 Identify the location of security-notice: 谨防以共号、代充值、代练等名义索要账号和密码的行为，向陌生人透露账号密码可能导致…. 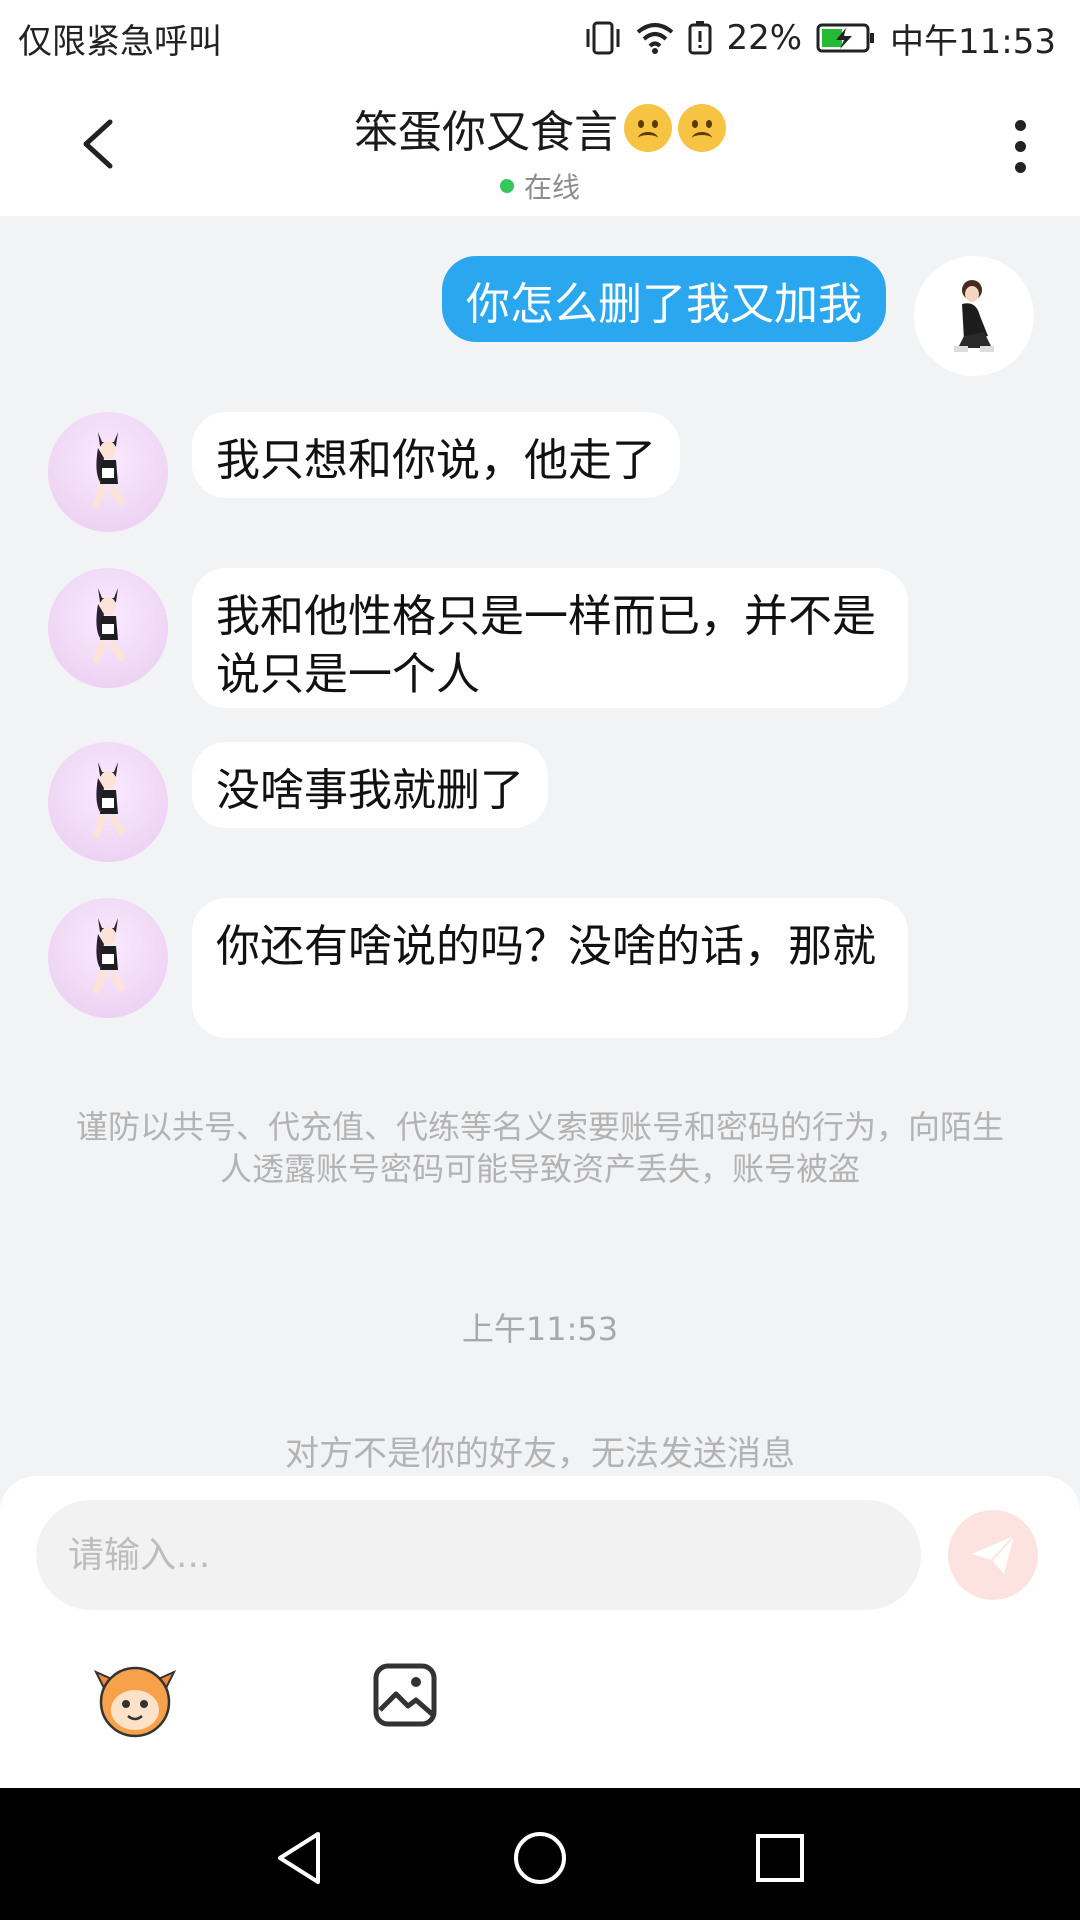
(539, 1148).